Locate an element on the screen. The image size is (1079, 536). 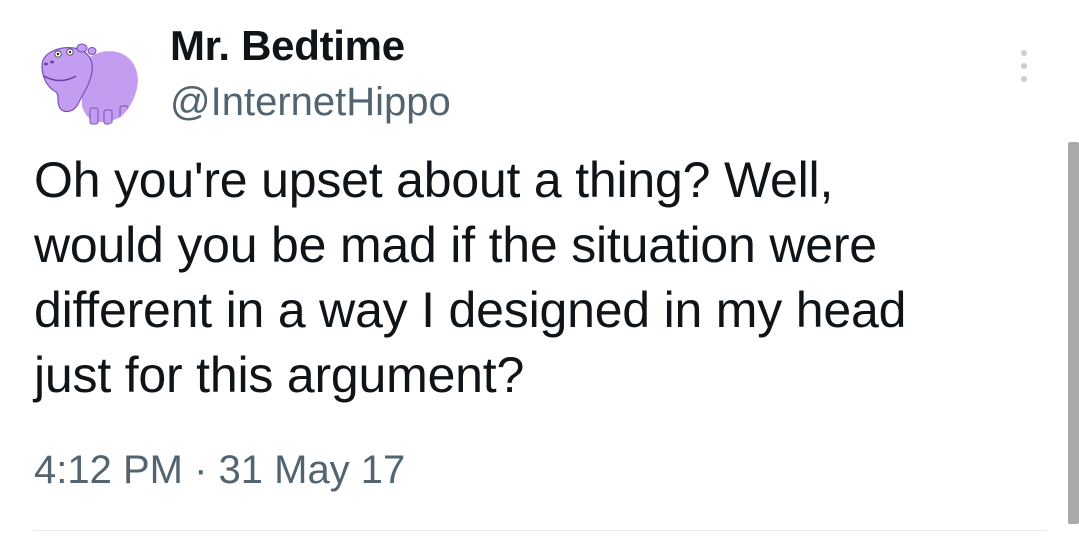
avatar is located at coordinates (86, 78).